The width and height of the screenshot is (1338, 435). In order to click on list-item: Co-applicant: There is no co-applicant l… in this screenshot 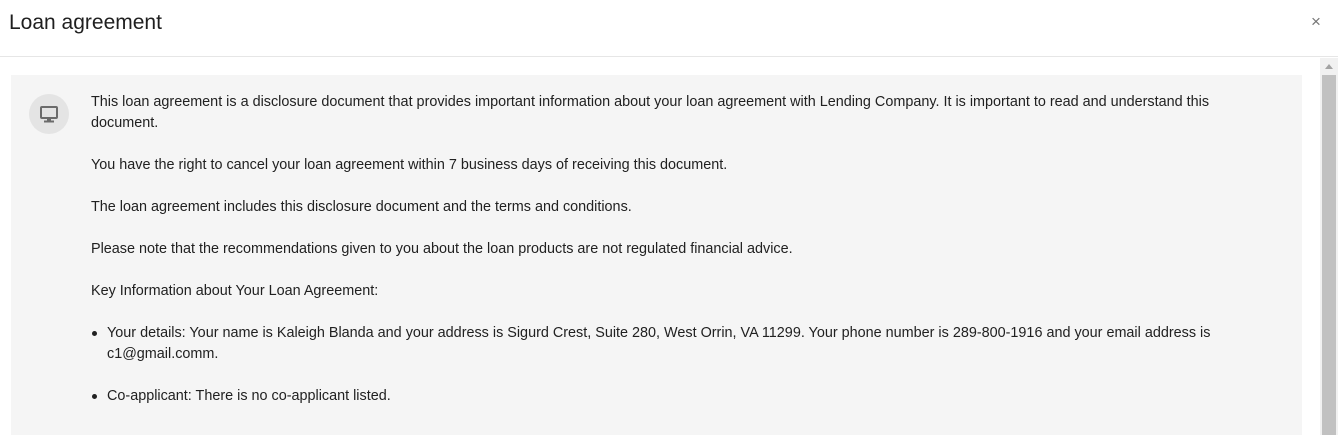, I will do `click(676, 396)`.